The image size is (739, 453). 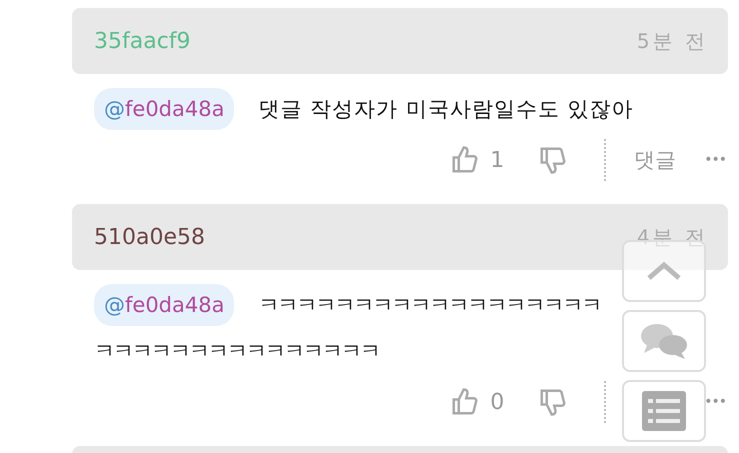 What do you see at coordinates (497, 402) in the screenshot?
I see `like-count: 0` at bounding box center [497, 402].